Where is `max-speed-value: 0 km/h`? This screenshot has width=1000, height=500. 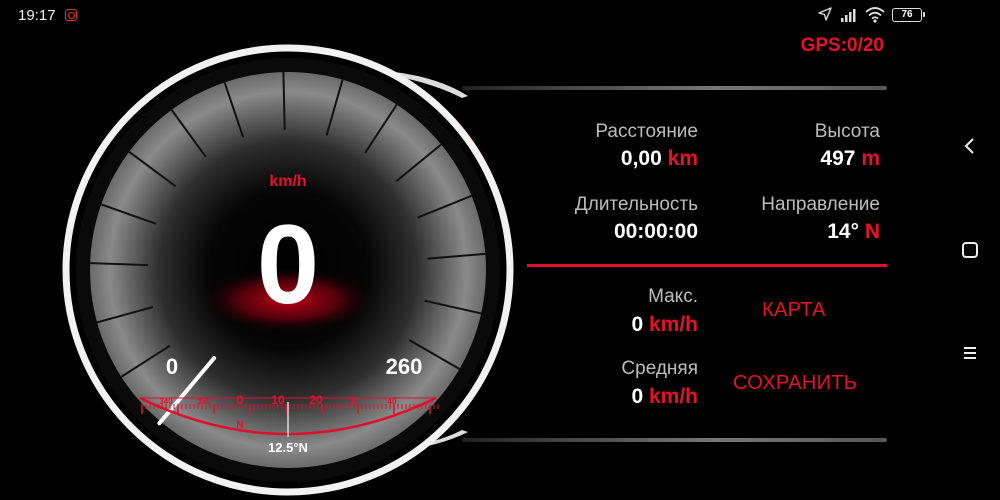
max-speed-value: 0 km/h is located at coordinates (664, 325).